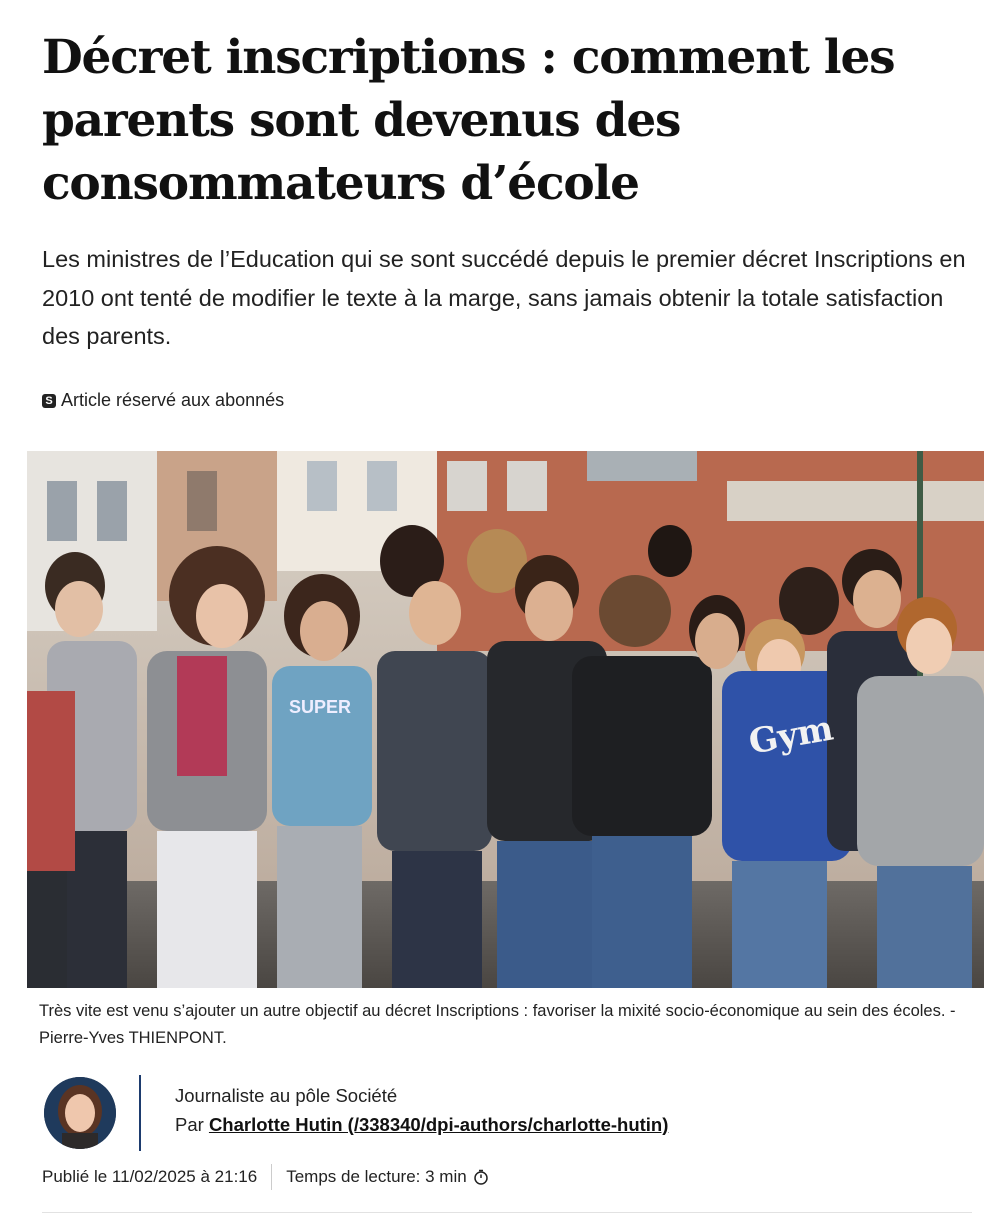 This screenshot has height=1216, width=1004. What do you see at coordinates (173, 400) in the screenshot?
I see `premium-label: Article réservé aux abonnés` at bounding box center [173, 400].